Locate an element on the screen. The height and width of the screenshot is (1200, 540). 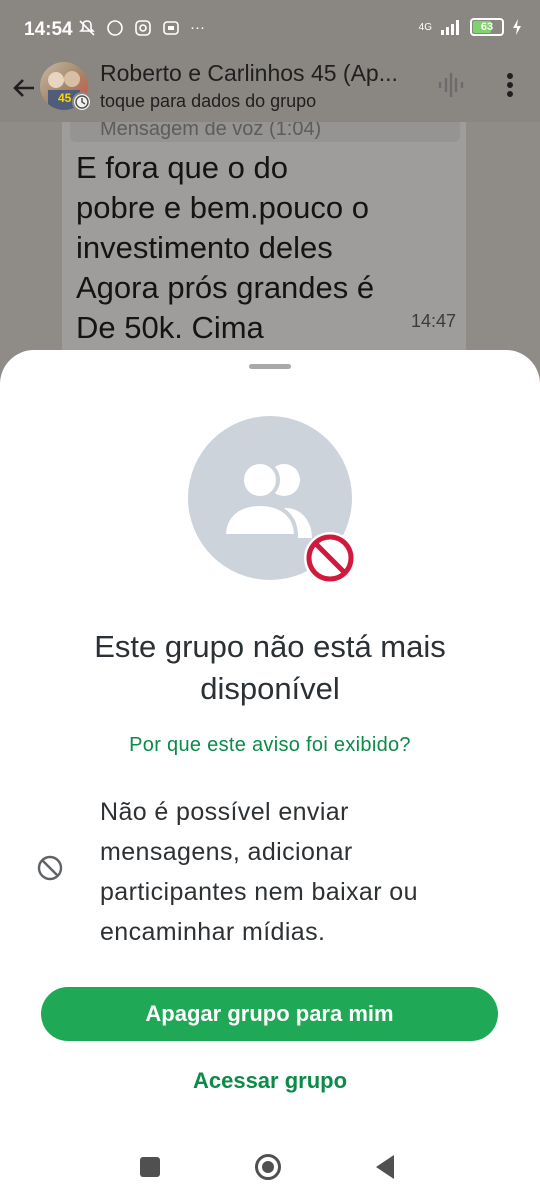
quoted-message-text: Mensagem de voz (1:04) is located at coordinates (211, 131).